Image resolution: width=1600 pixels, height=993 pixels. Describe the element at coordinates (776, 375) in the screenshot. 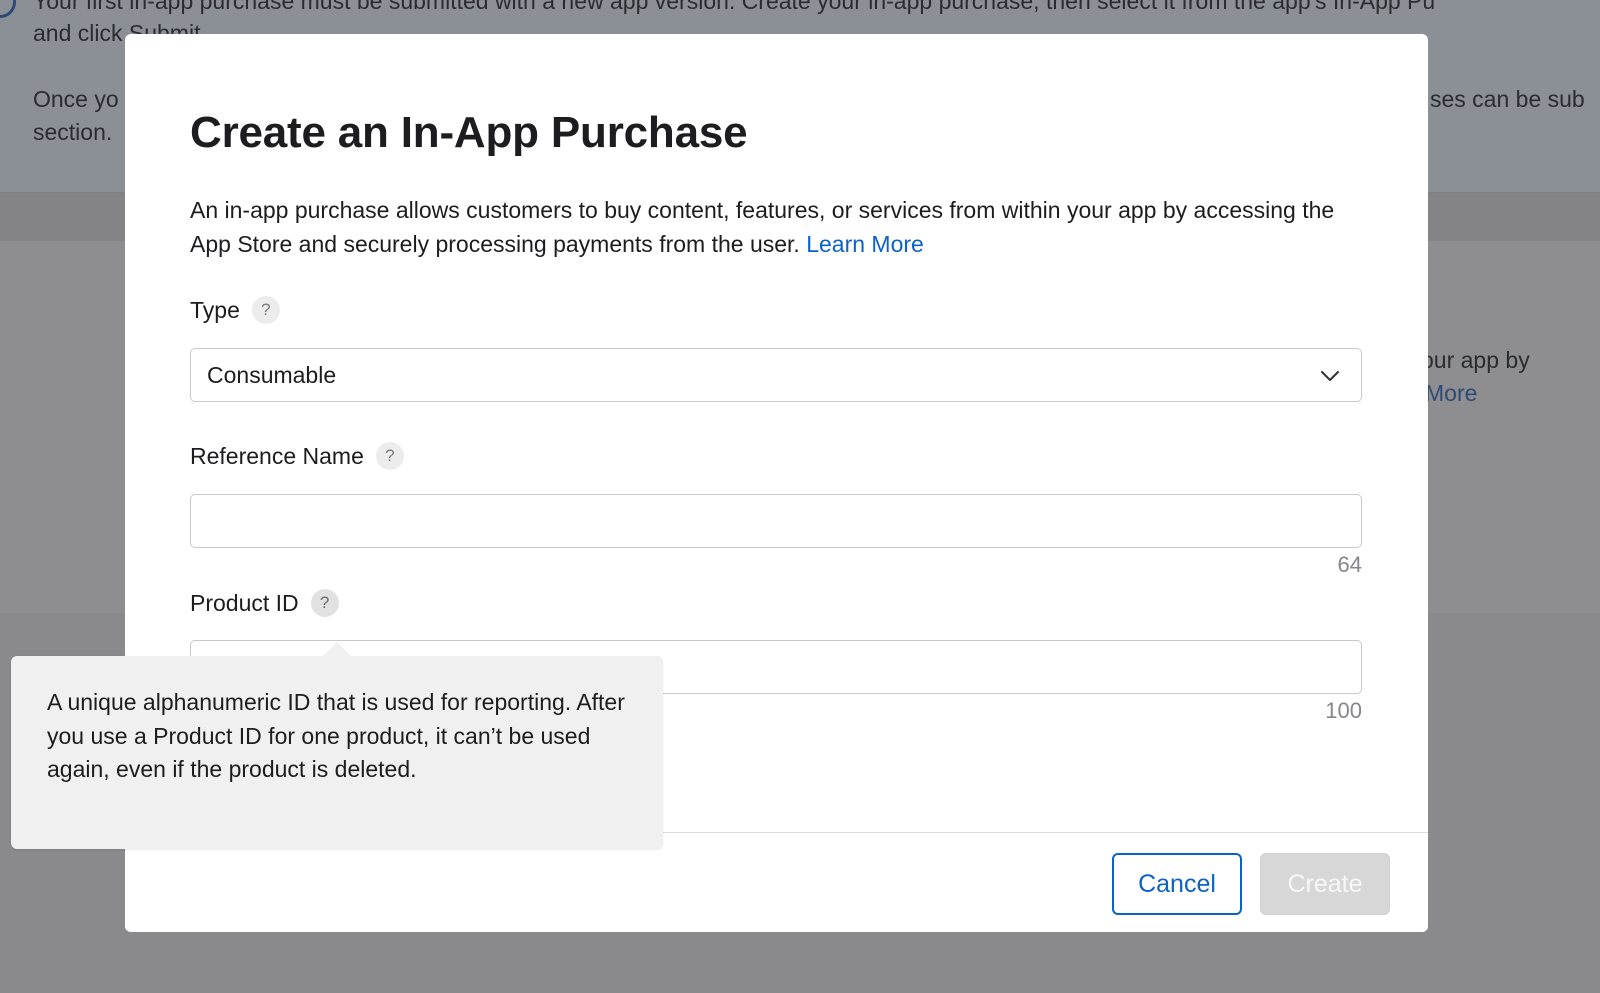

I see `type-select: Consumable` at that location.